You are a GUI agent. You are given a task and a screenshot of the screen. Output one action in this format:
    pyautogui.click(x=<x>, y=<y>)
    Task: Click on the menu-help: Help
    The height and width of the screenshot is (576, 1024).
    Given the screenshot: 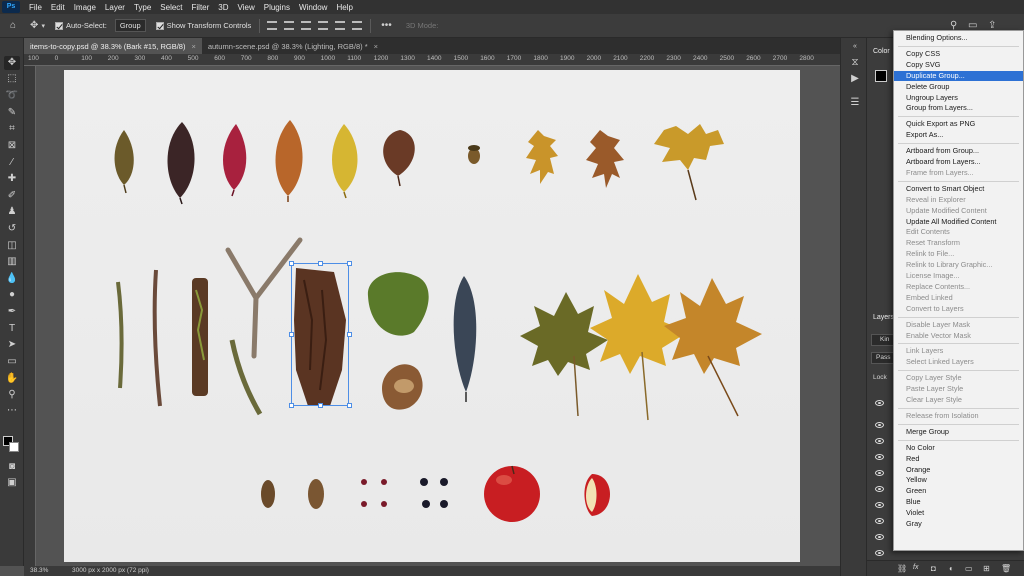 What is the action you would take?
    pyautogui.click(x=344, y=7)
    